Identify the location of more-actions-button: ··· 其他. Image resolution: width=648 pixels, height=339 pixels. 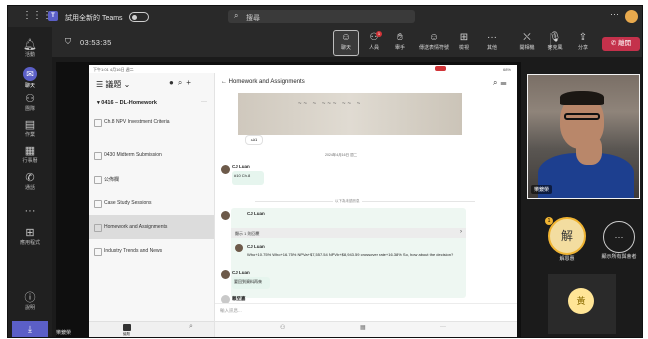
(492, 41).